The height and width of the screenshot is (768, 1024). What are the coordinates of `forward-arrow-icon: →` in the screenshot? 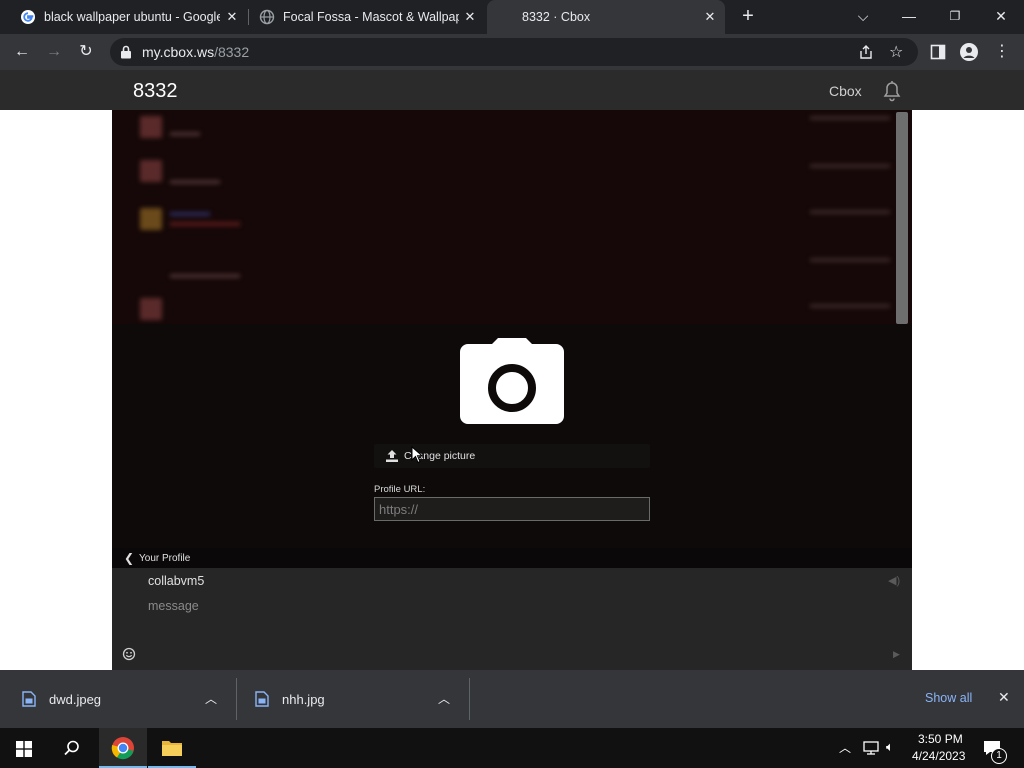 It's located at (54, 52).